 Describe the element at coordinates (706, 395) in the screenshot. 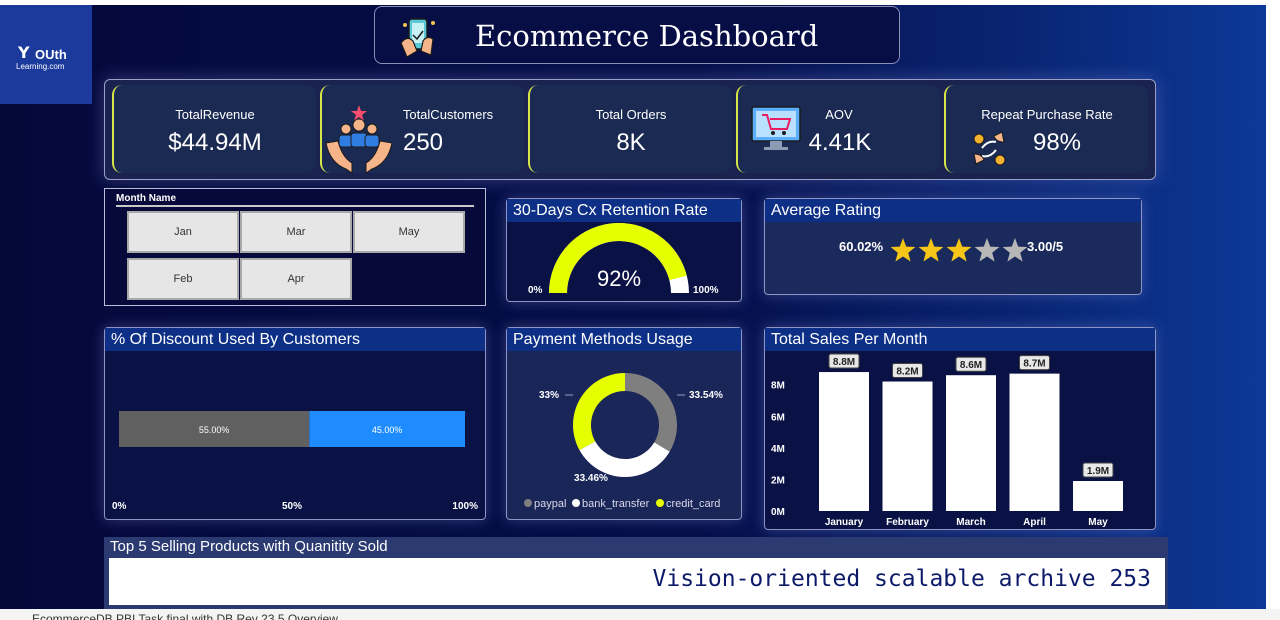

I see `donut-data-label: 33.54%` at that location.